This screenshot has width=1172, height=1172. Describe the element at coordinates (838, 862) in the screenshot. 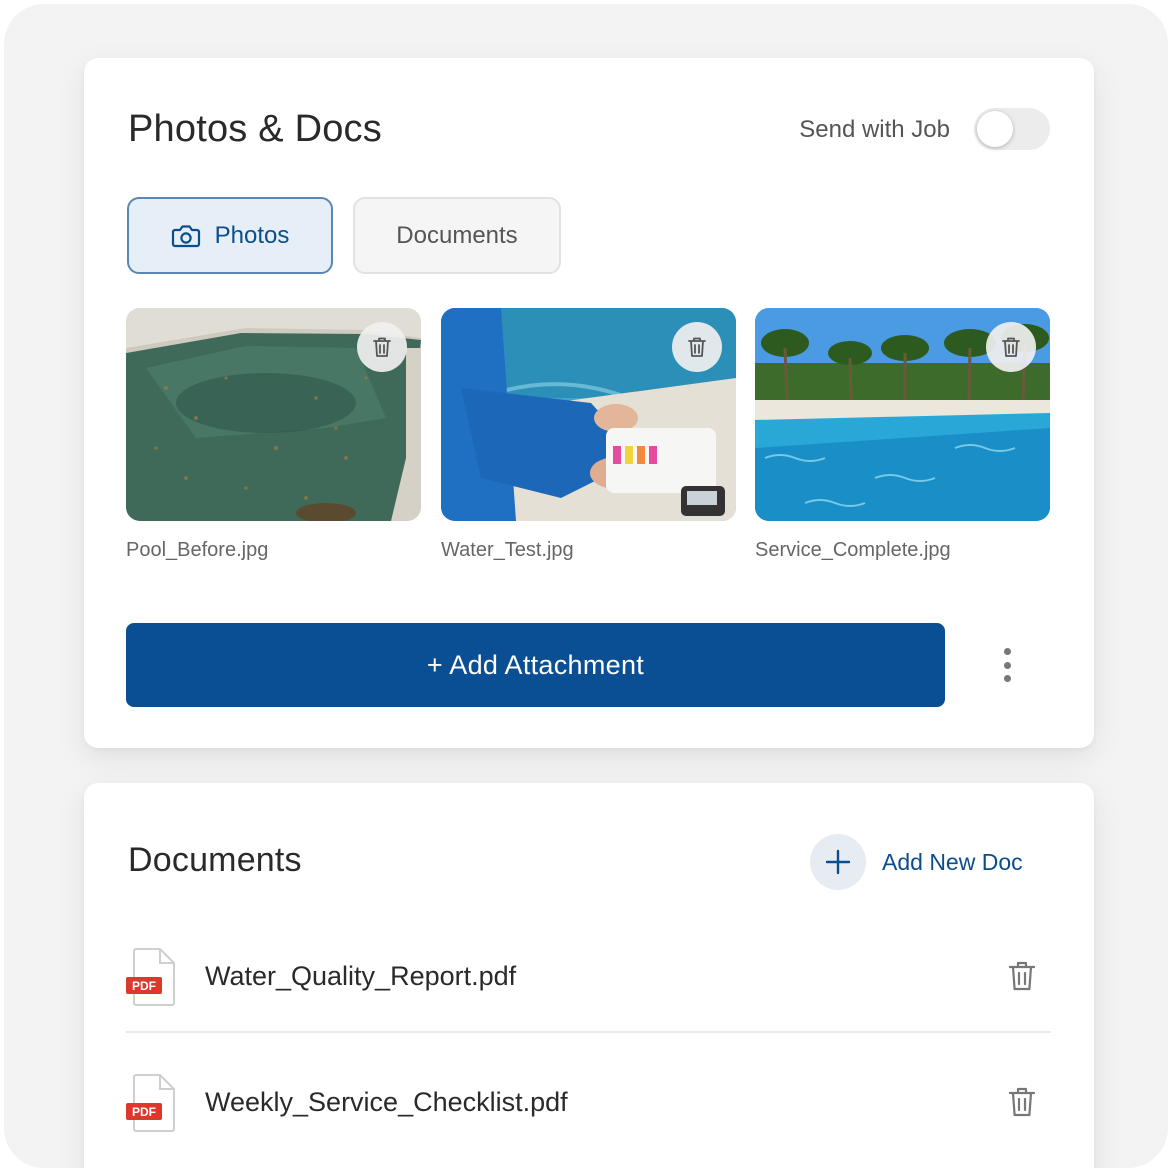

I see `plus-icon` at that location.